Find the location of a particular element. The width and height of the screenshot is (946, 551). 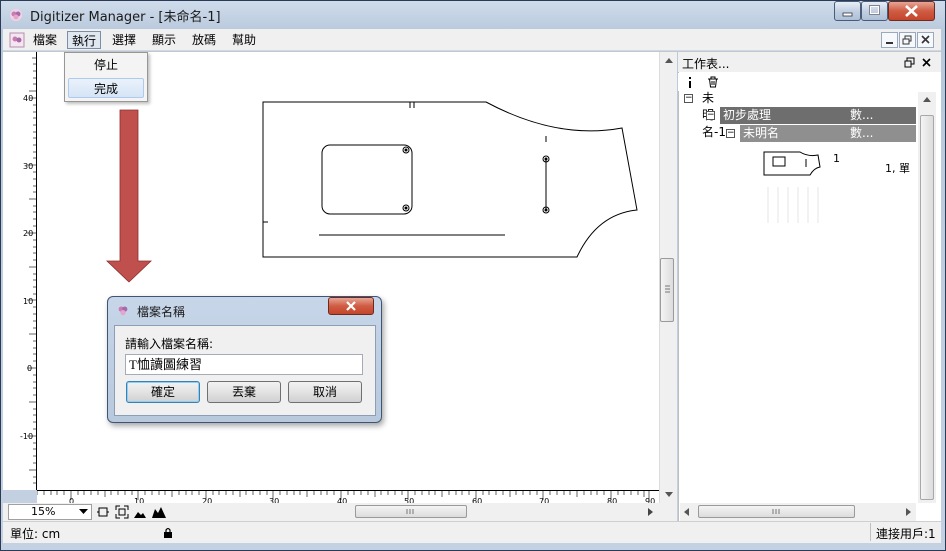

pocket-rect is located at coordinates (367, 179).